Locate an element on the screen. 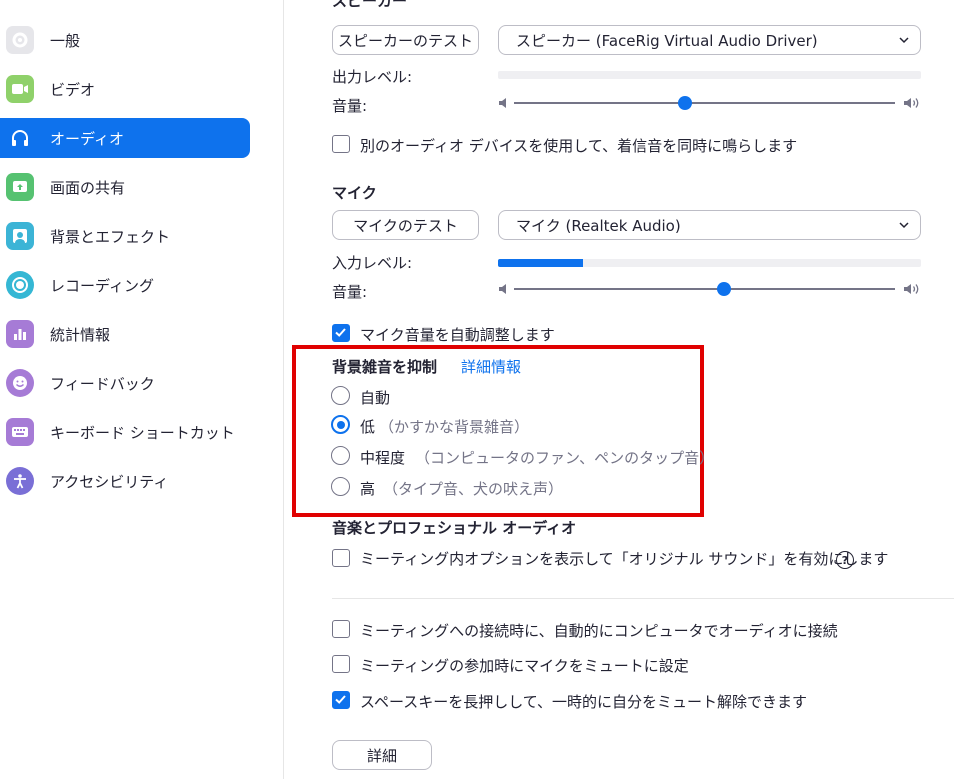  sidebar-item-share-screen: 画面の共有 is located at coordinates (125, 187).